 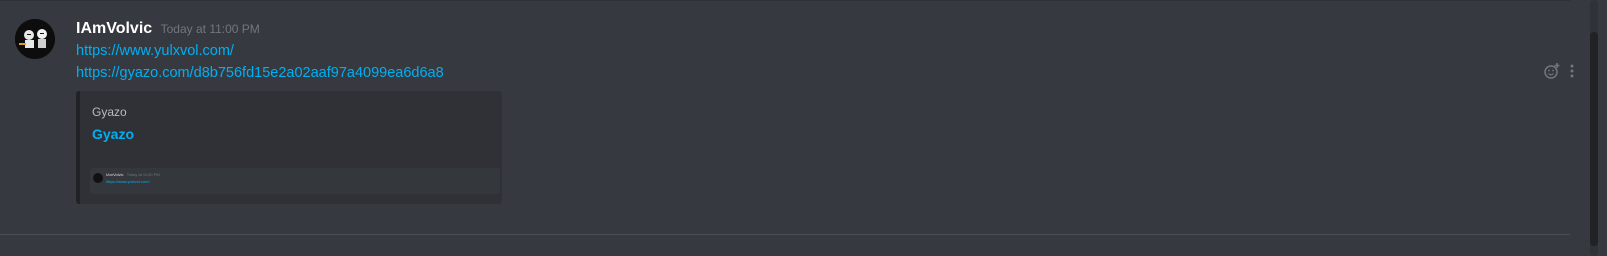 What do you see at coordinates (143, 174) in the screenshot?
I see `thumbnail-timestamp: Today at 11:00 PM` at bounding box center [143, 174].